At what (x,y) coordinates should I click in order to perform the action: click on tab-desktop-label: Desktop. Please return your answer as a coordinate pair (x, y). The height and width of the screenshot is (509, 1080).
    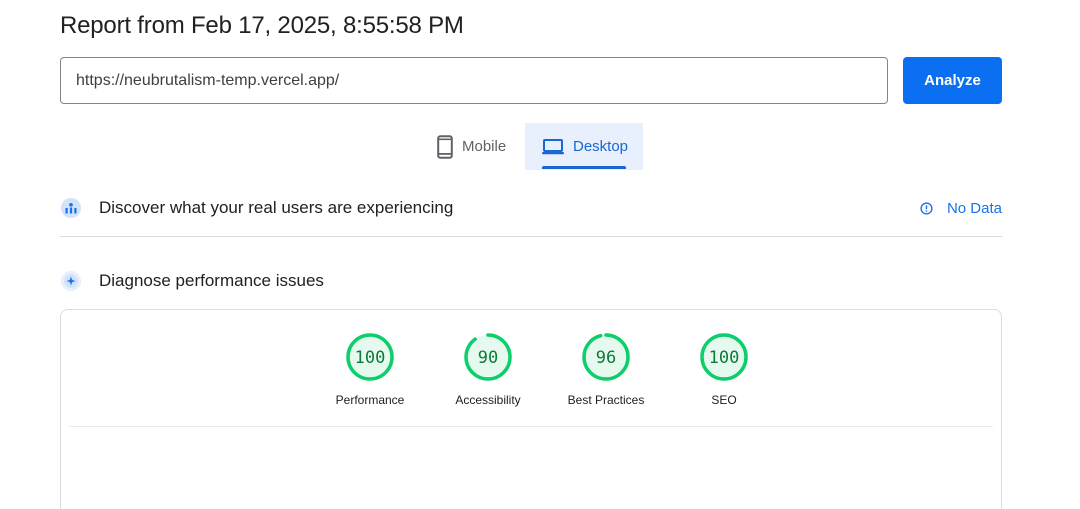
    Looking at the image, I should click on (601, 146).